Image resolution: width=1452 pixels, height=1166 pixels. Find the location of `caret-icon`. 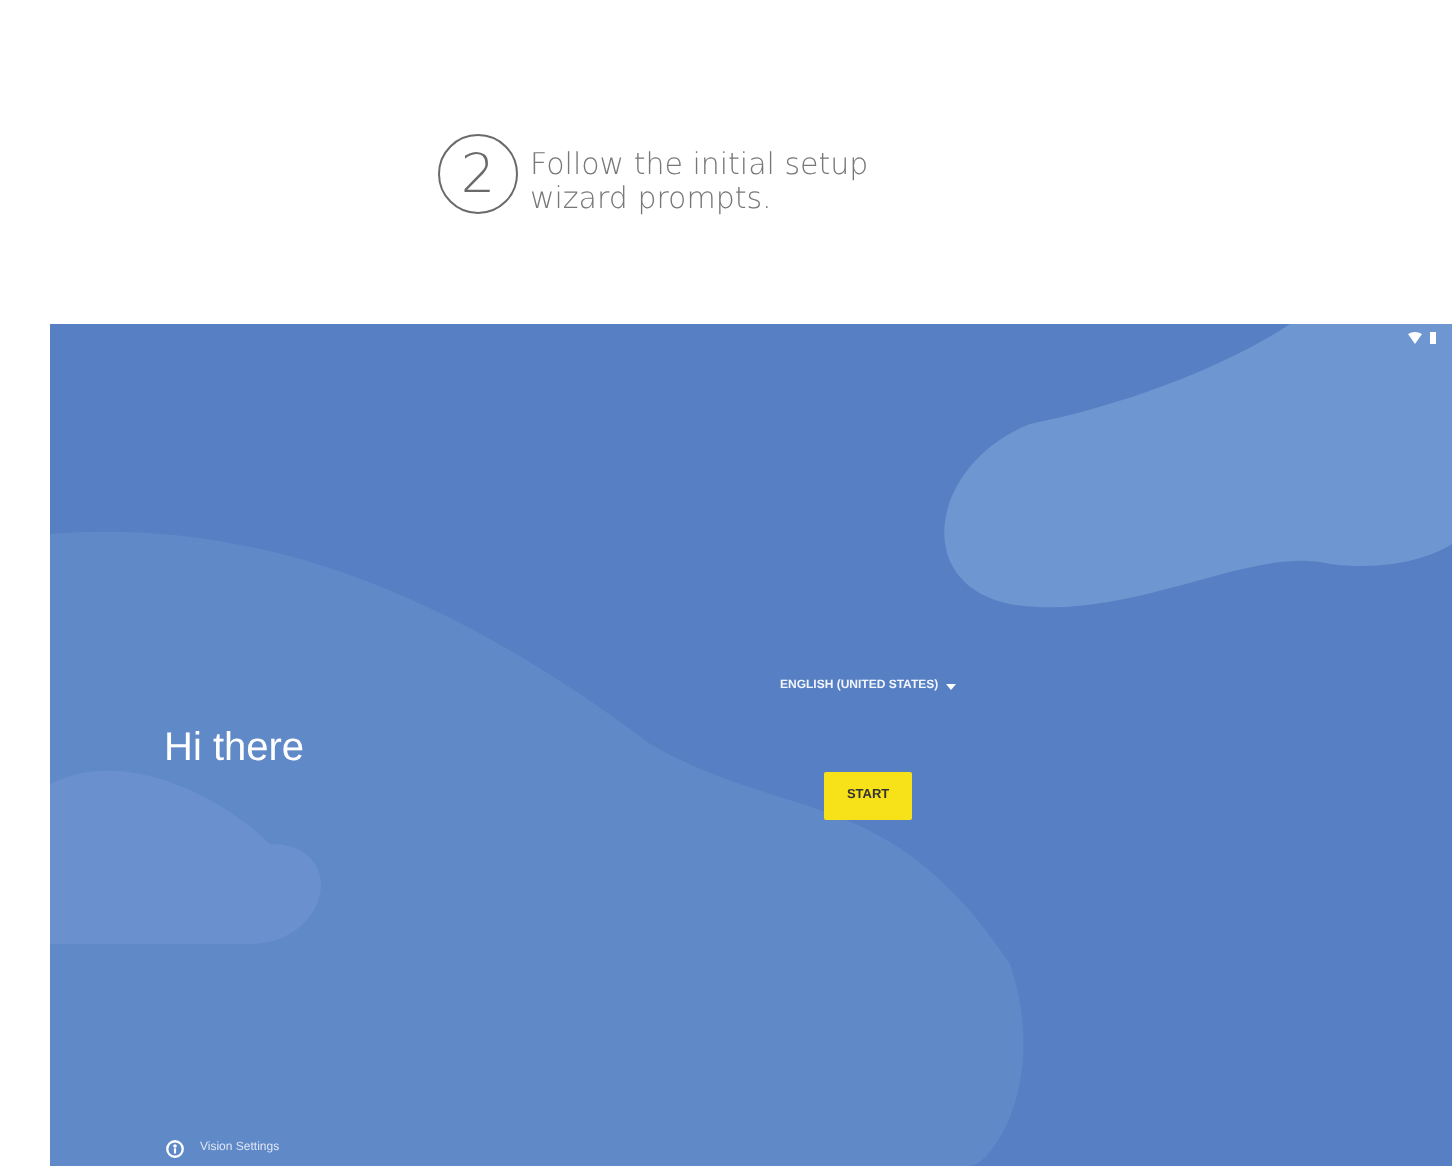

caret-icon is located at coordinates (951, 687).